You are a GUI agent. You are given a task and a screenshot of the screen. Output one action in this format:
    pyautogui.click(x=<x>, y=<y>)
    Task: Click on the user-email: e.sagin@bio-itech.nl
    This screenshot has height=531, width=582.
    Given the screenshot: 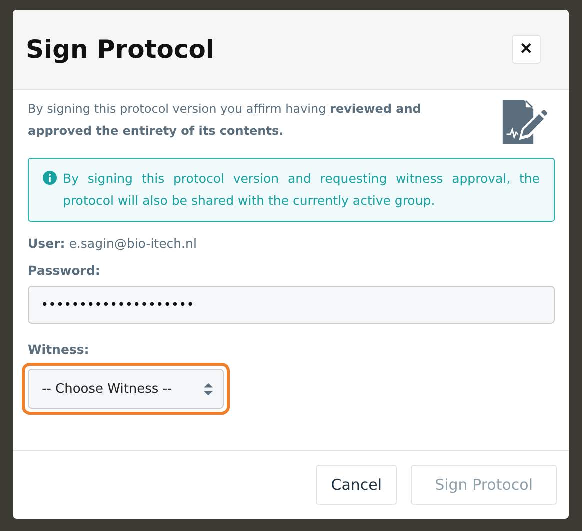 What is the action you would take?
    pyautogui.click(x=133, y=243)
    